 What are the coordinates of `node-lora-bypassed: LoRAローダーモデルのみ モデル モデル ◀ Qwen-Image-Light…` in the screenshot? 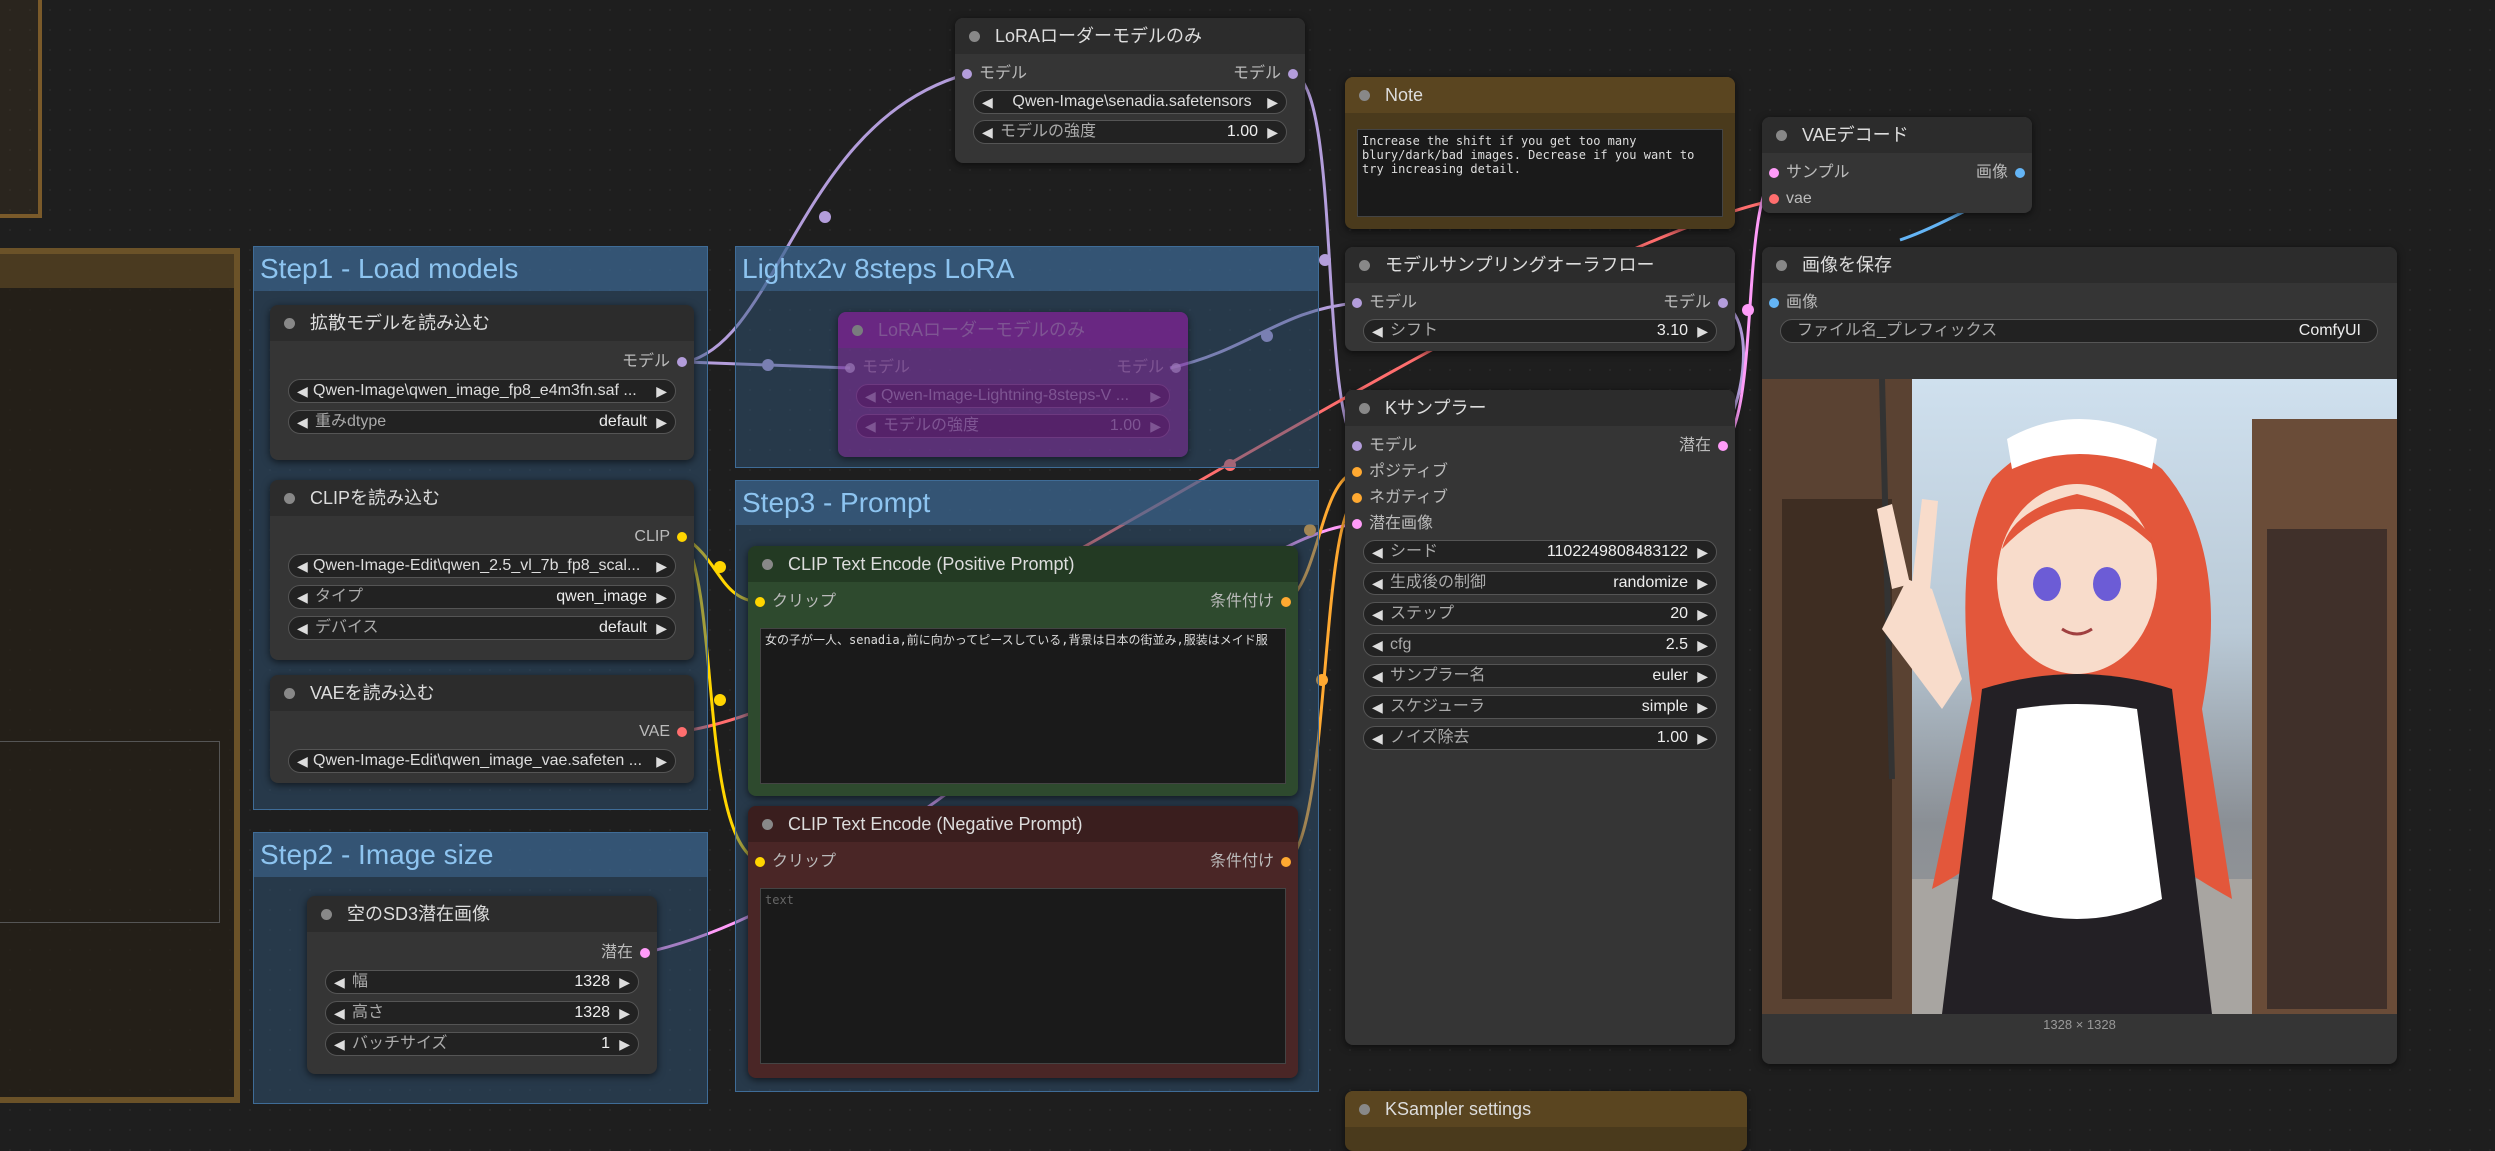 It's located at (1013, 384).